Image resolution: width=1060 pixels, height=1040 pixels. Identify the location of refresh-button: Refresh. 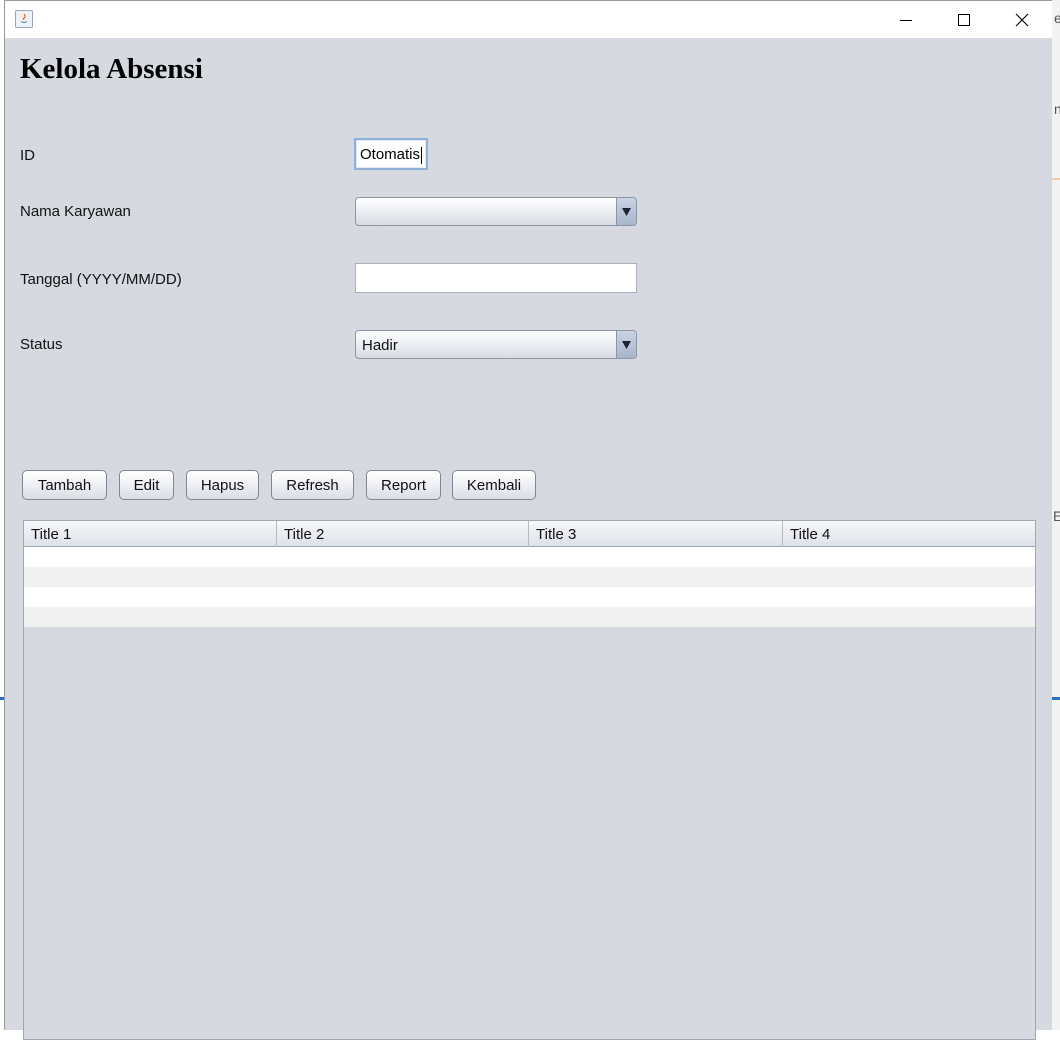
(312, 485).